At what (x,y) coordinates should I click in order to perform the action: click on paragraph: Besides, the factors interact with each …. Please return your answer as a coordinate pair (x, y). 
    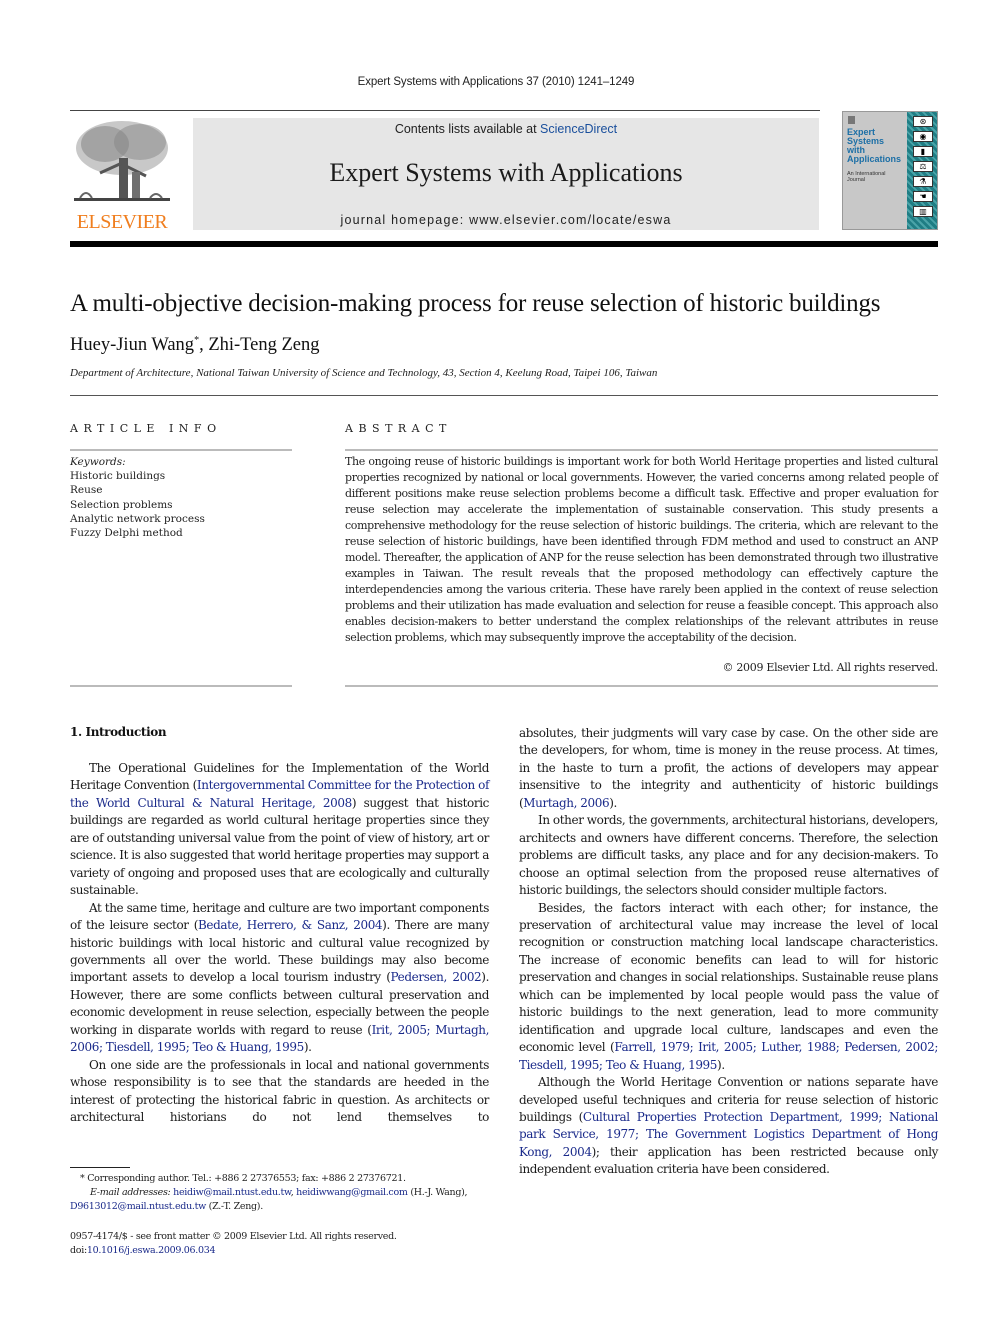
    Looking at the image, I should click on (729, 986).